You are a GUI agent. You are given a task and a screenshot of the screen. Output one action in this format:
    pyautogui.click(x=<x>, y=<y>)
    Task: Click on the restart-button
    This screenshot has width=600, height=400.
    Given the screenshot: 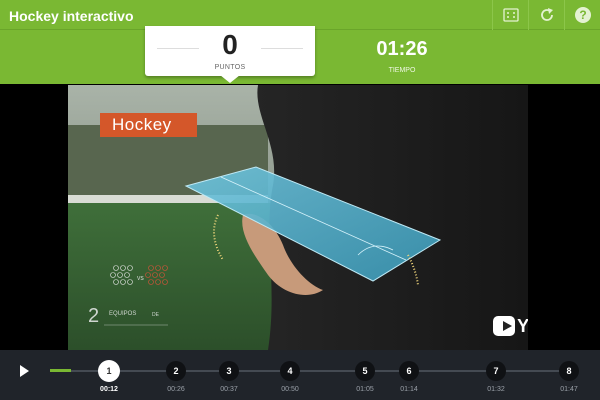 What is the action you would take?
    pyautogui.click(x=546, y=15)
    